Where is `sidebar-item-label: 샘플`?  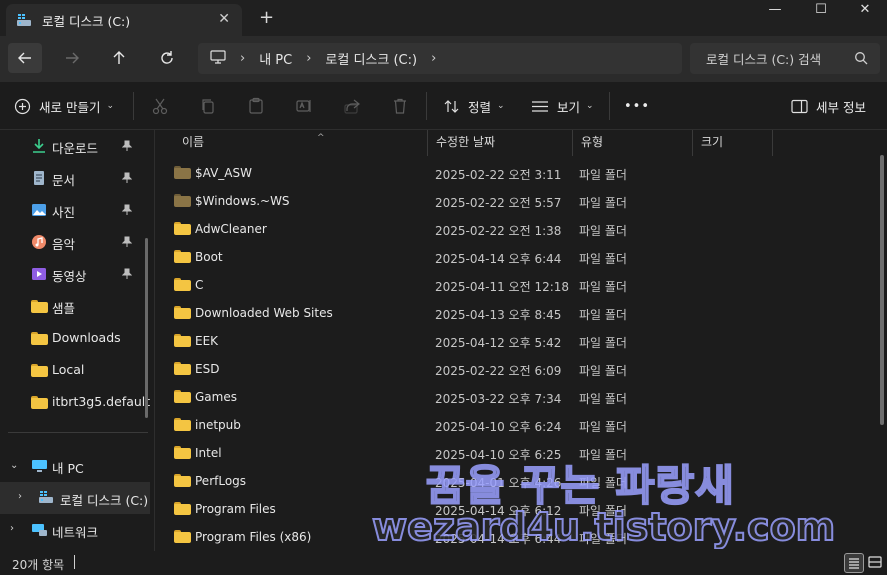 sidebar-item-label: 샘플 is located at coordinates (64, 308).